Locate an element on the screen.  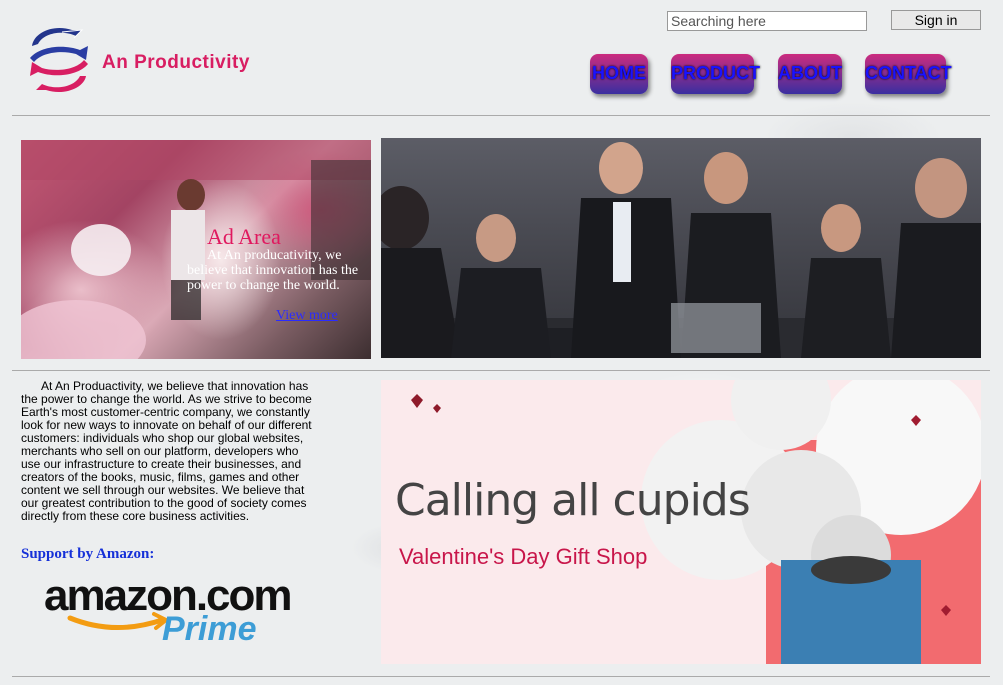
logo-icon is located at coordinates (59, 60).